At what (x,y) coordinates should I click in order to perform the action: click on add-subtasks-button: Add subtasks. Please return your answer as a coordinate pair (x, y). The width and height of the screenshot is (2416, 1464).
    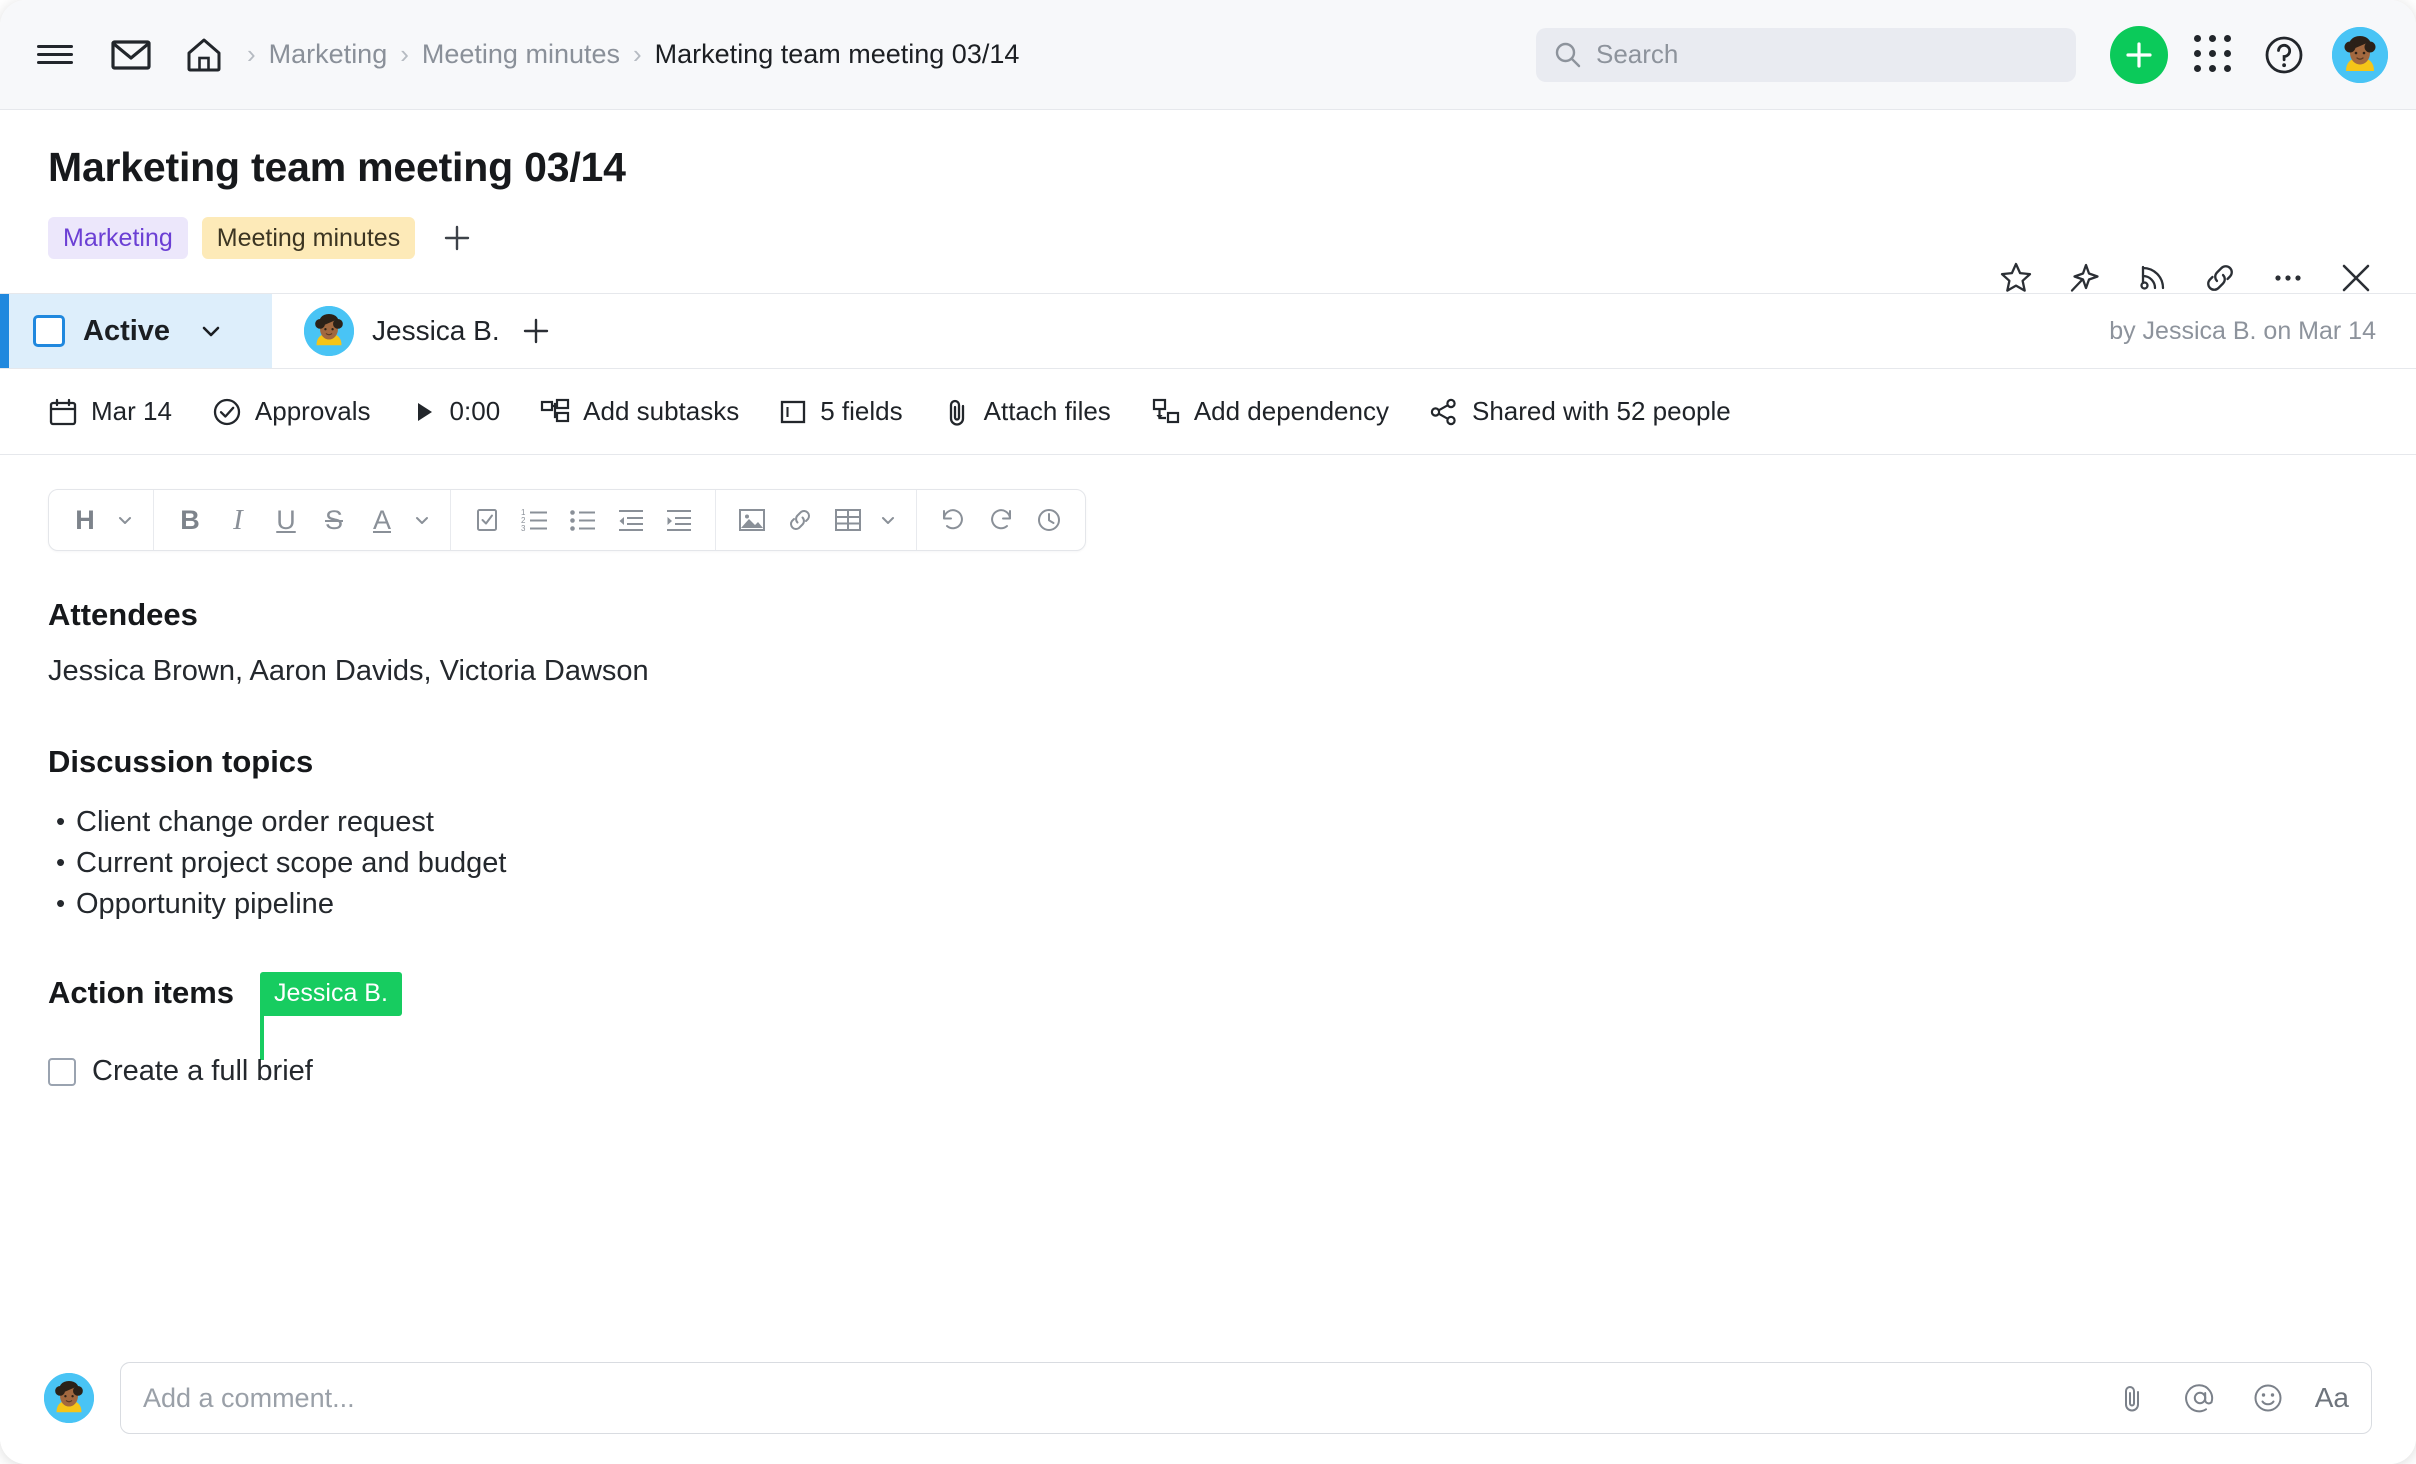
    Looking at the image, I should click on (639, 411).